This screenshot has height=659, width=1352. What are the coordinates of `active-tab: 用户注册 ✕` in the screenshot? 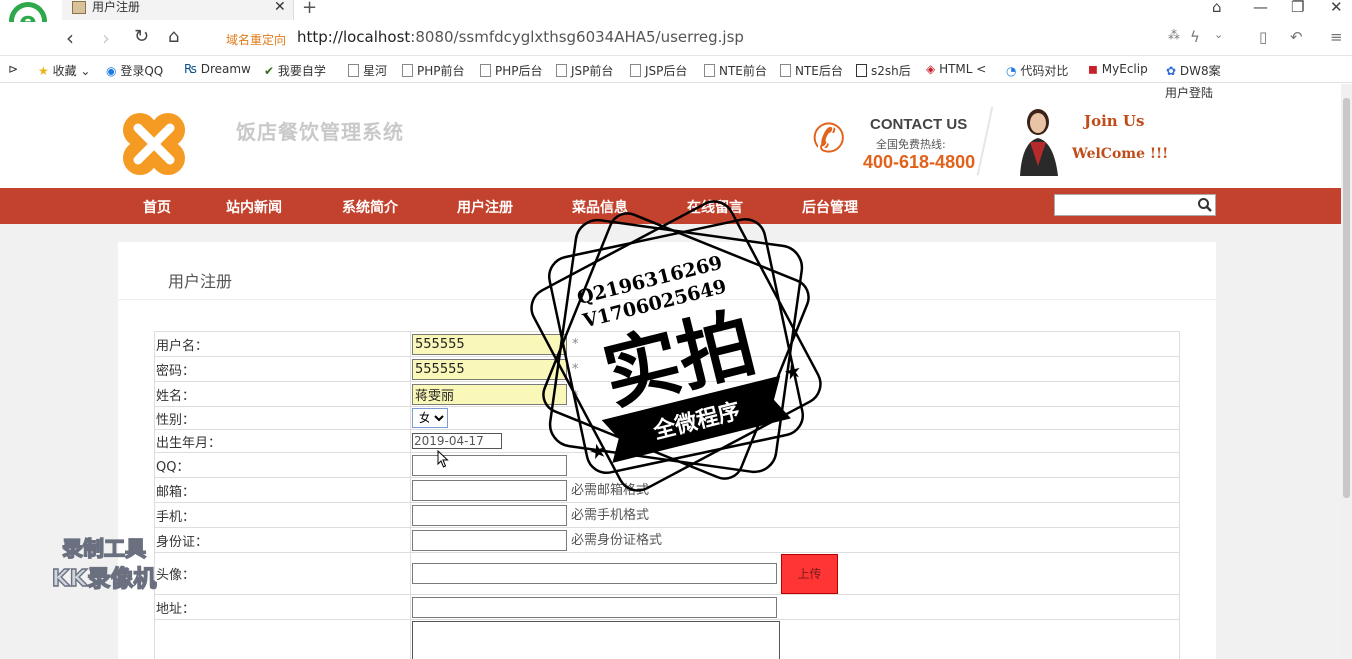 It's located at (178, 10).